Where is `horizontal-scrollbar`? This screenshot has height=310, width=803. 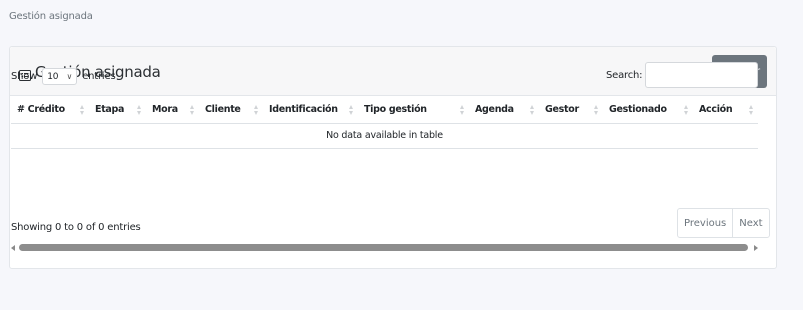 horizontal-scrollbar is located at coordinates (384, 248).